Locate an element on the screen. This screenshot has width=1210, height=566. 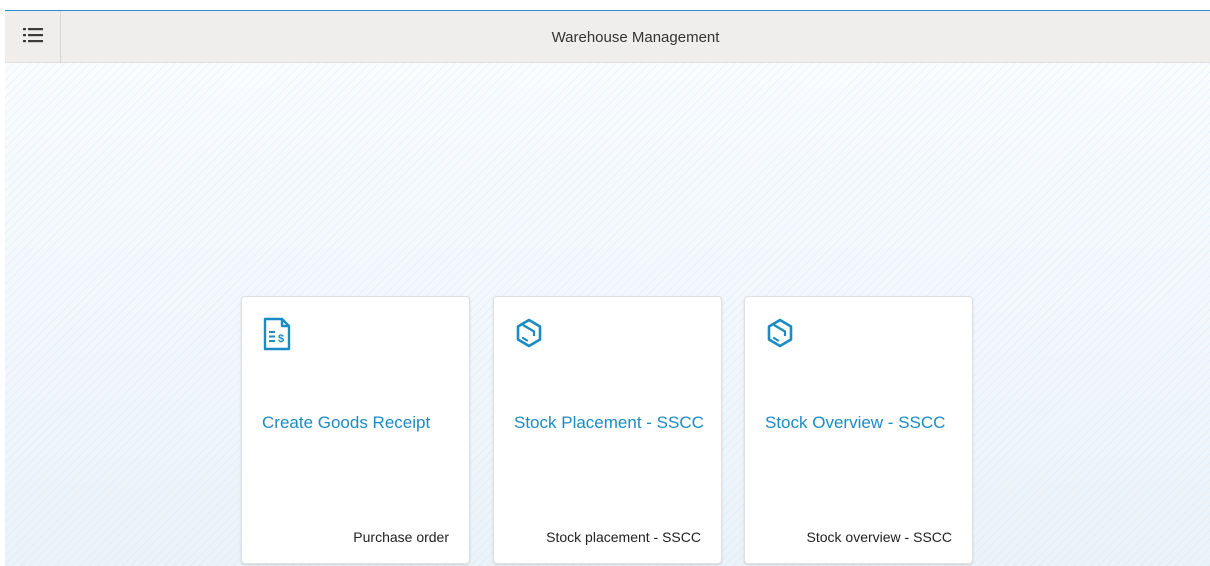
tile-footer: Stock overview - SSCC is located at coordinates (879, 537).